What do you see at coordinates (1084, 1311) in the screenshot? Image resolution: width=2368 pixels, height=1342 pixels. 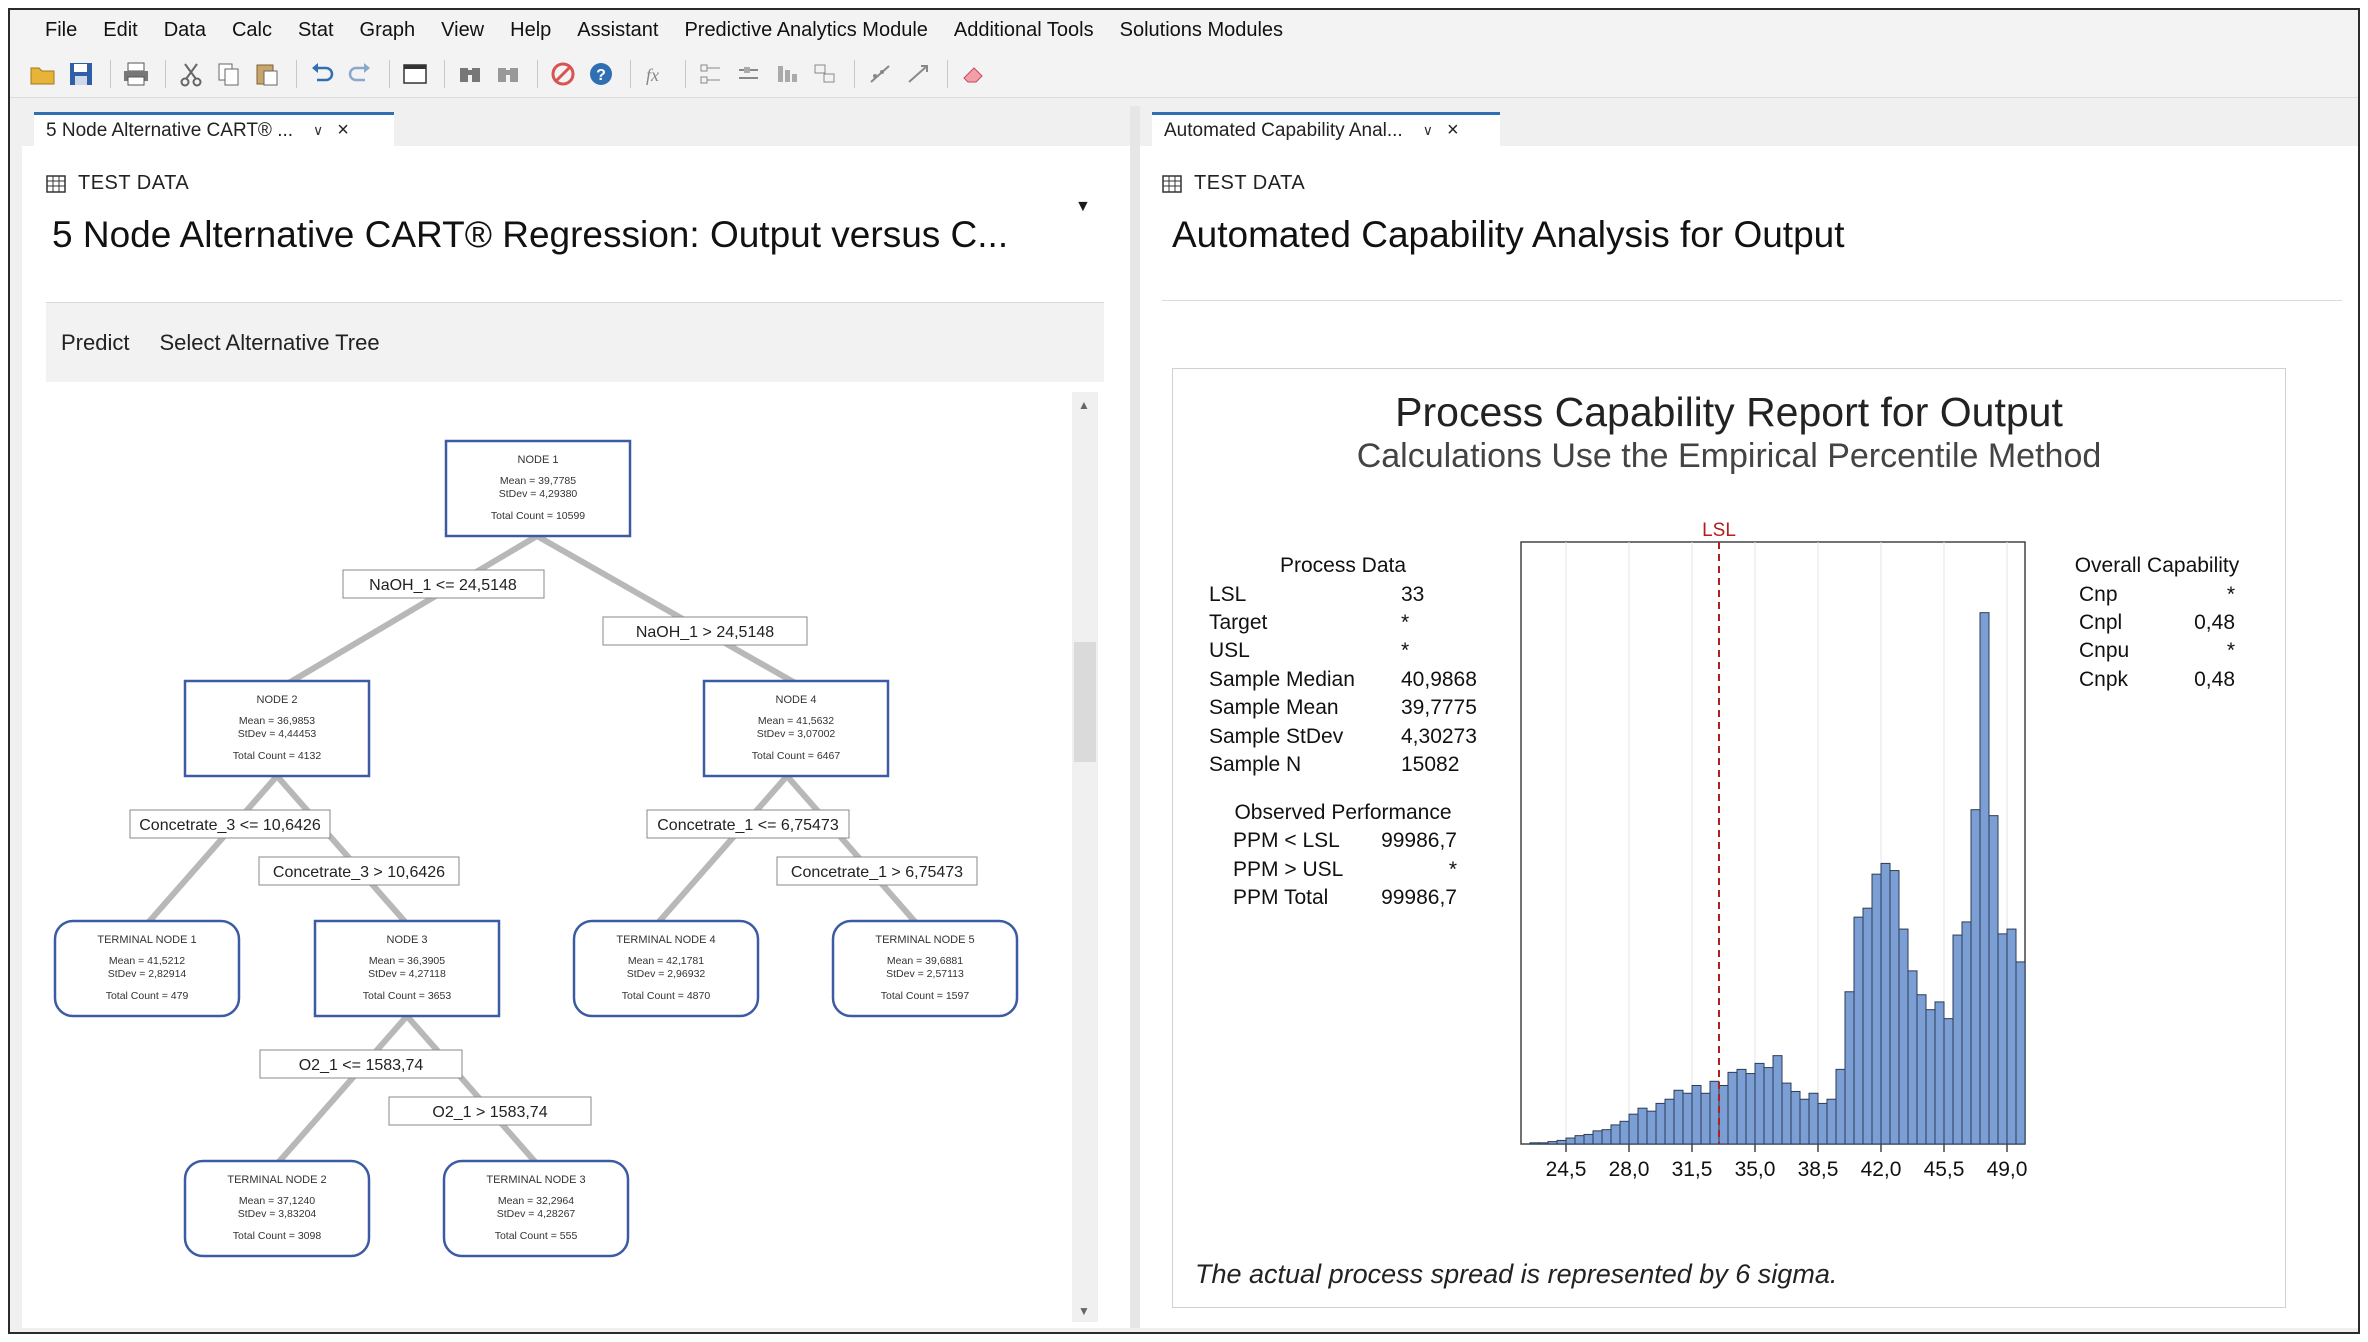 I see `scroll-down-icon: ▼` at bounding box center [1084, 1311].